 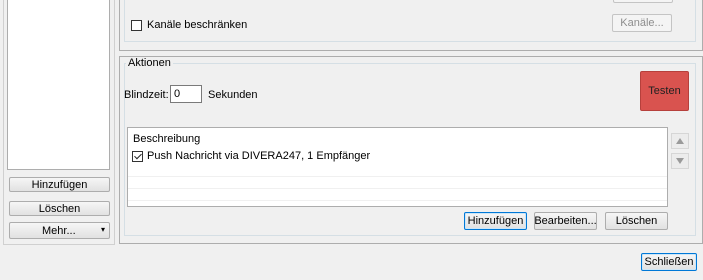 I want to click on test-button: Testen, so click(x=664, y=91).